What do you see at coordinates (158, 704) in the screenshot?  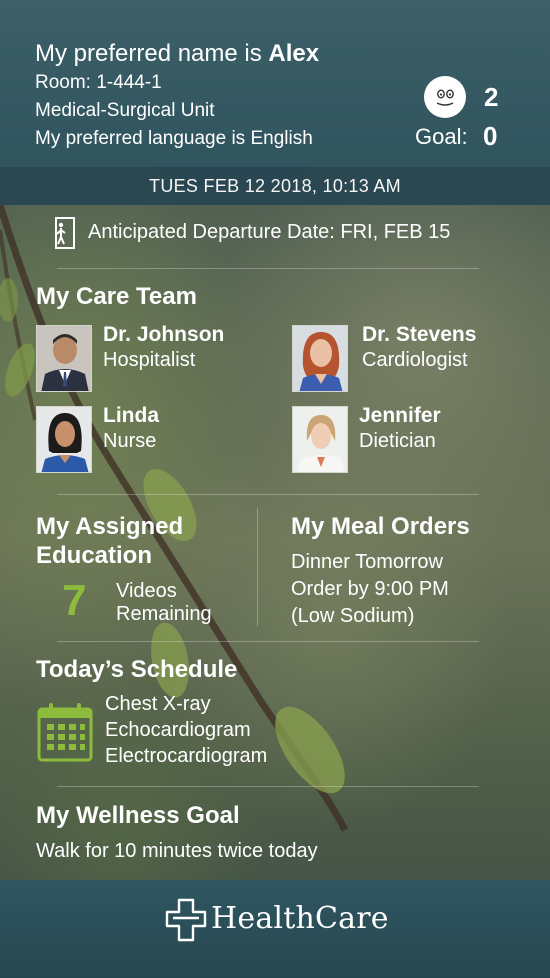 I see `schedule-item: Chest X-ray` at bounding box center [158, 704].